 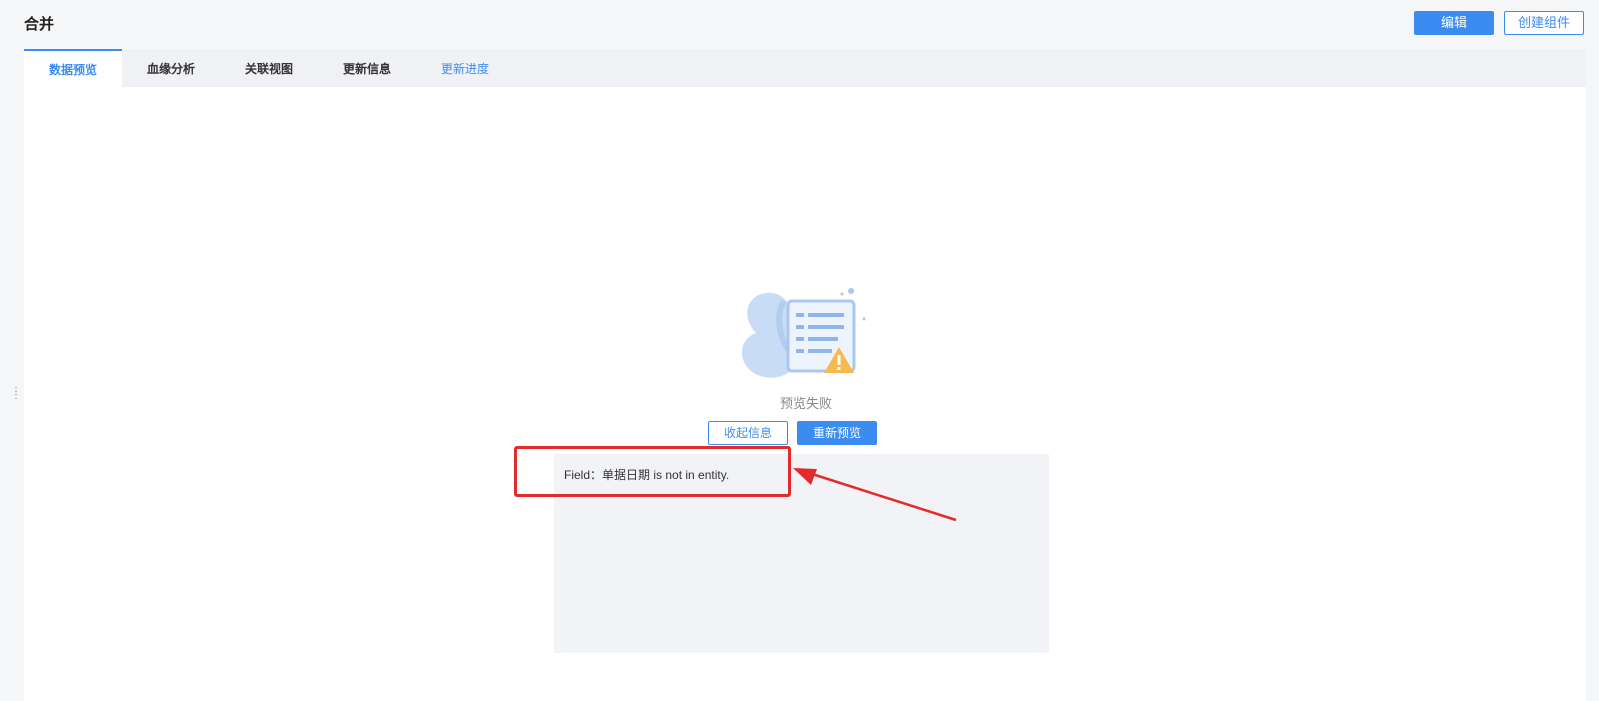 What do you see at coordinates (1454, 23) in the screenshot?
I see `edit-button: 编辑` at bounding box center [1454, 23].